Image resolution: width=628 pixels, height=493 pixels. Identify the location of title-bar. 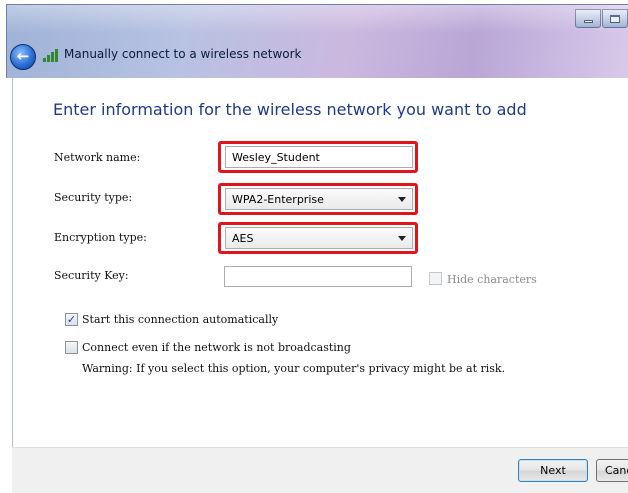
(317, 41).